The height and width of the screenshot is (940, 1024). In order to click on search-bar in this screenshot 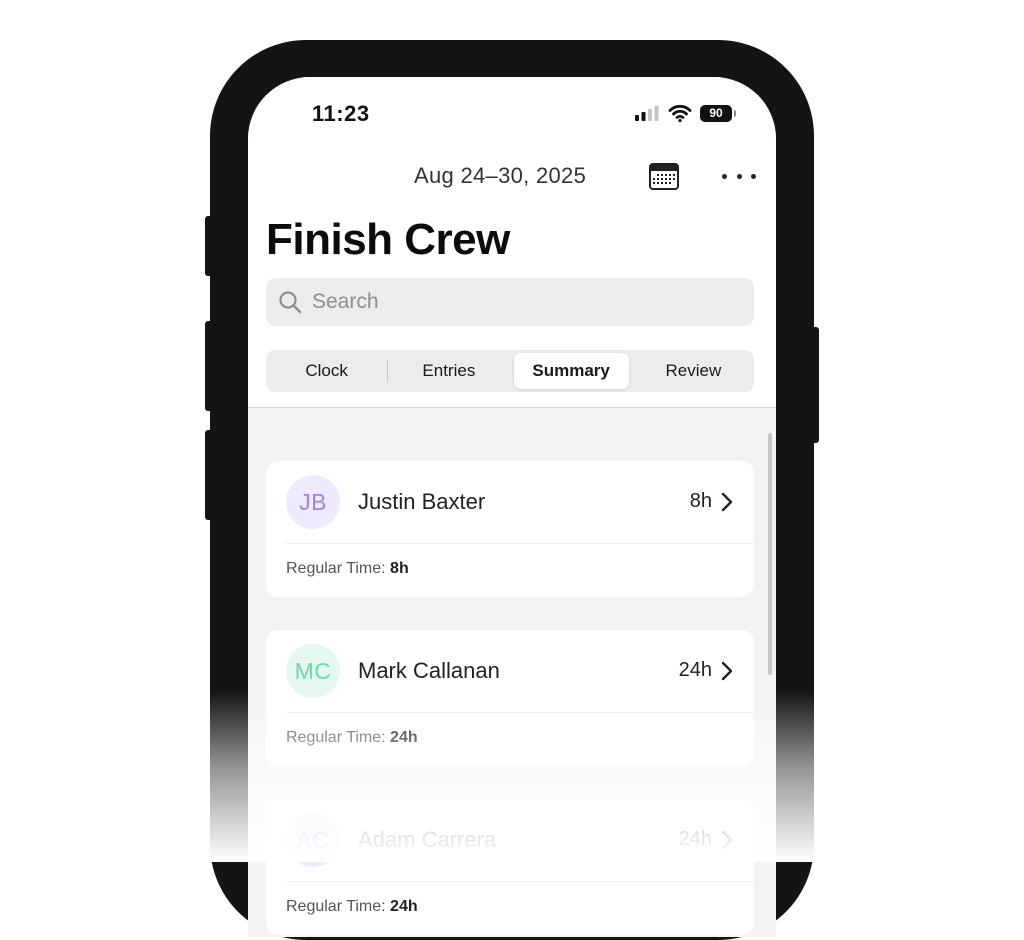, I will do `click(510, 302)`.